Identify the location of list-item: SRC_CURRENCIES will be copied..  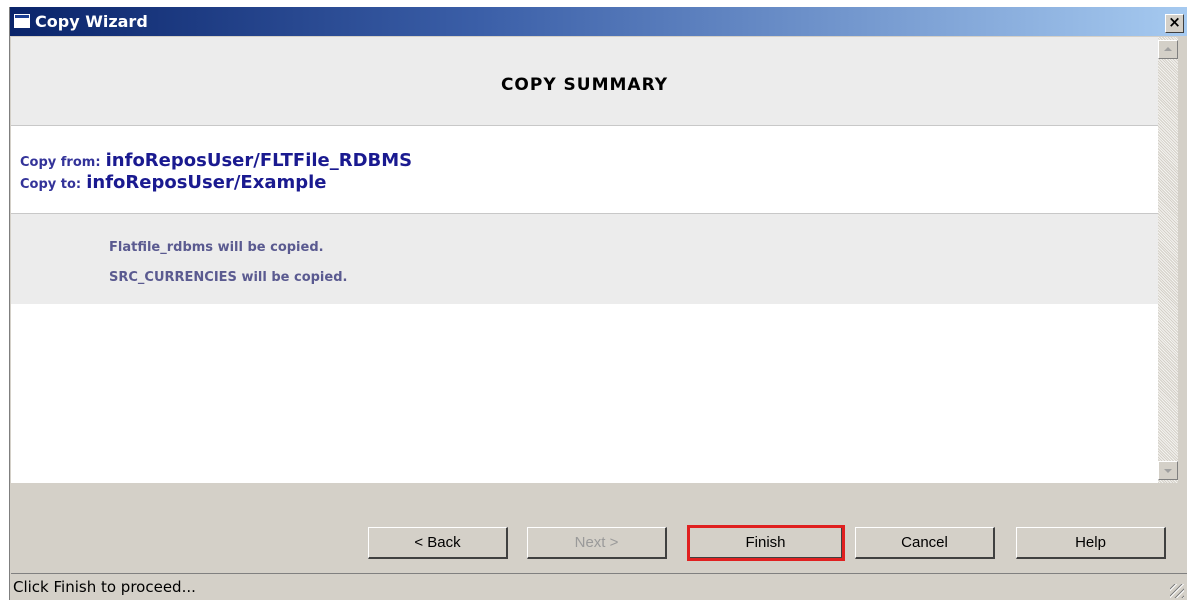
(228, 277).